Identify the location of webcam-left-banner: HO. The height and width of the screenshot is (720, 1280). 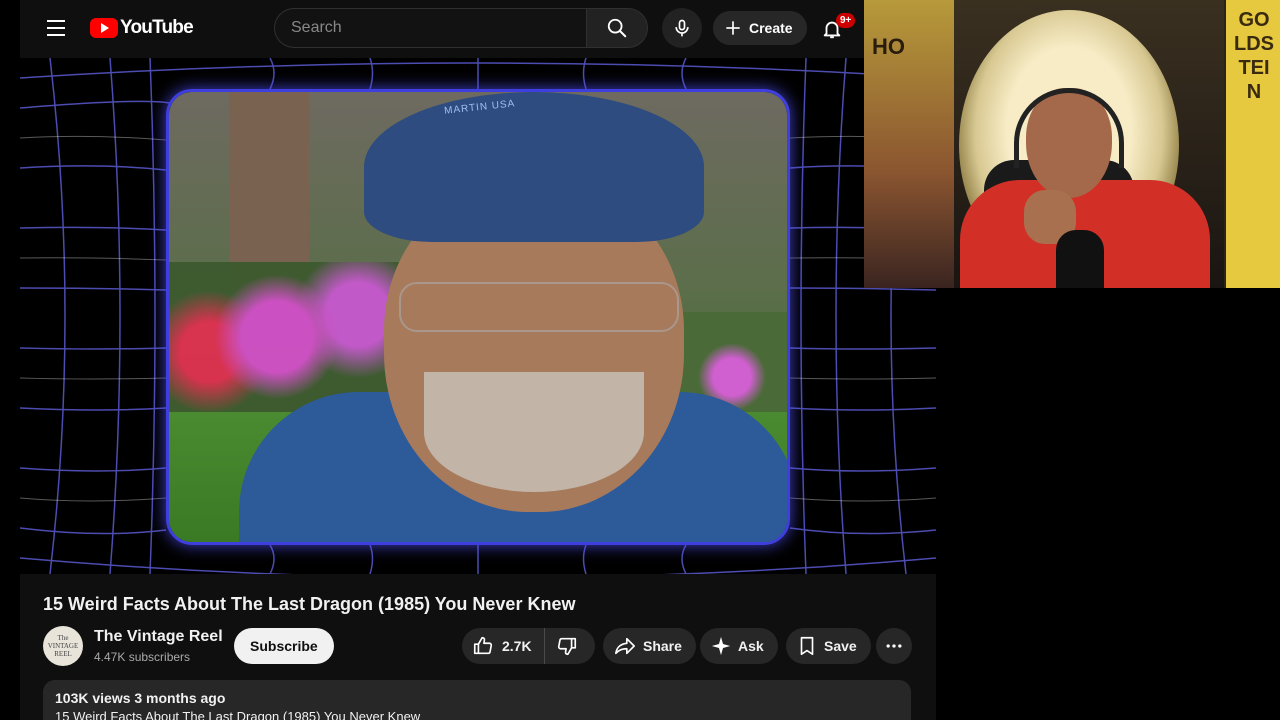
(909, 144).